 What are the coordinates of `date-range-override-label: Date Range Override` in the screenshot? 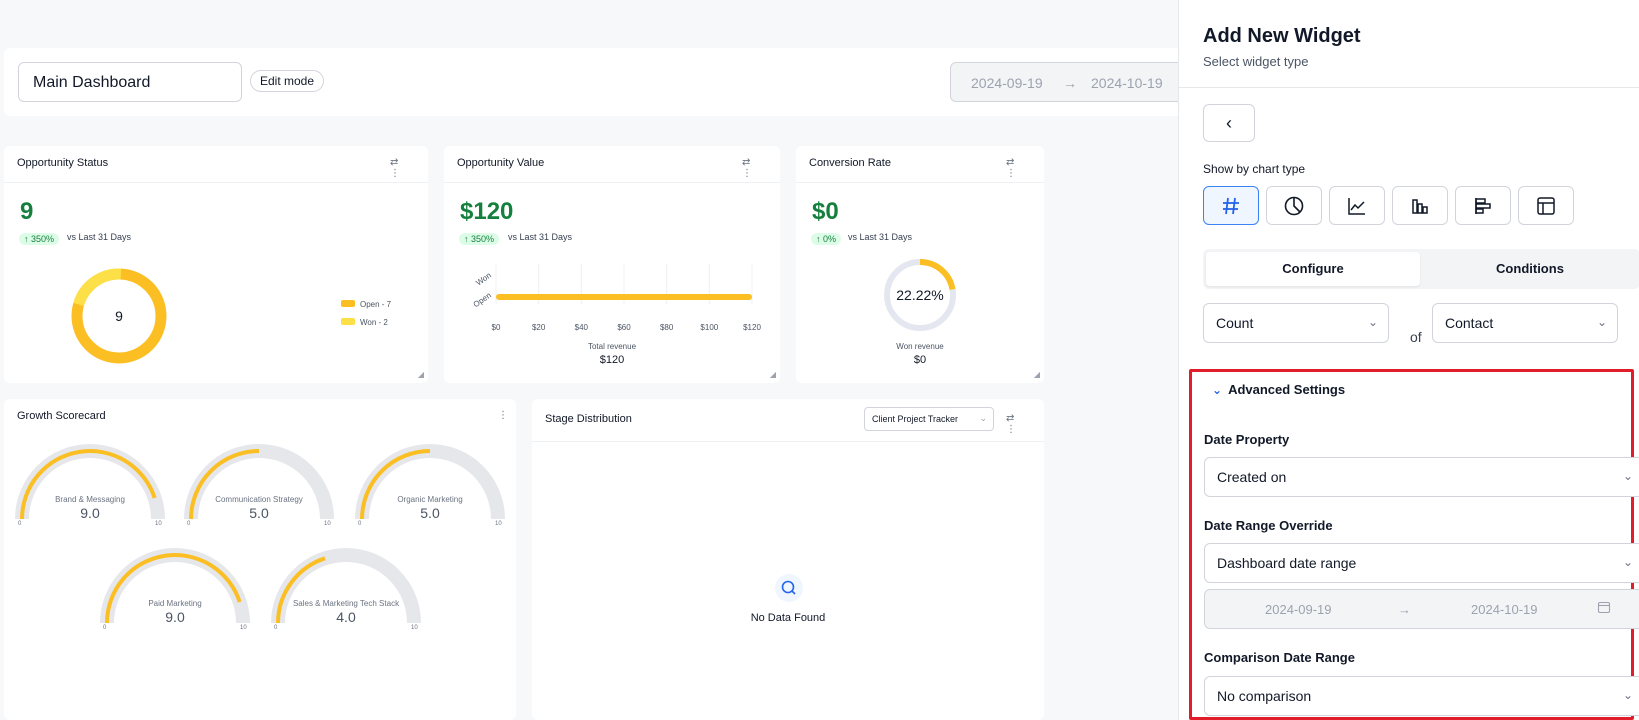 It's located at (1268, 525).